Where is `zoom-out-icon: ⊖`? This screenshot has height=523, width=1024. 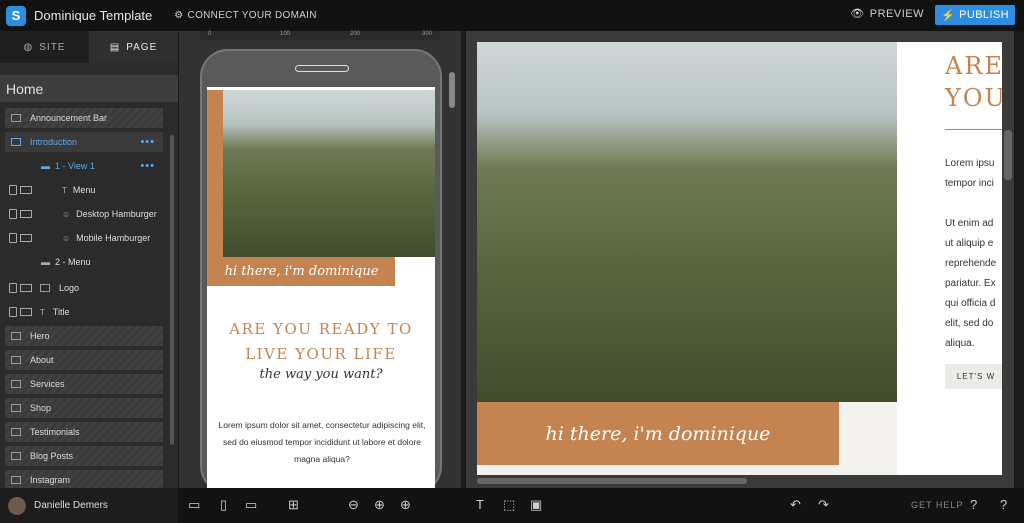
zoom-out-icon: ⊖ is located at coordinates (353, 505).